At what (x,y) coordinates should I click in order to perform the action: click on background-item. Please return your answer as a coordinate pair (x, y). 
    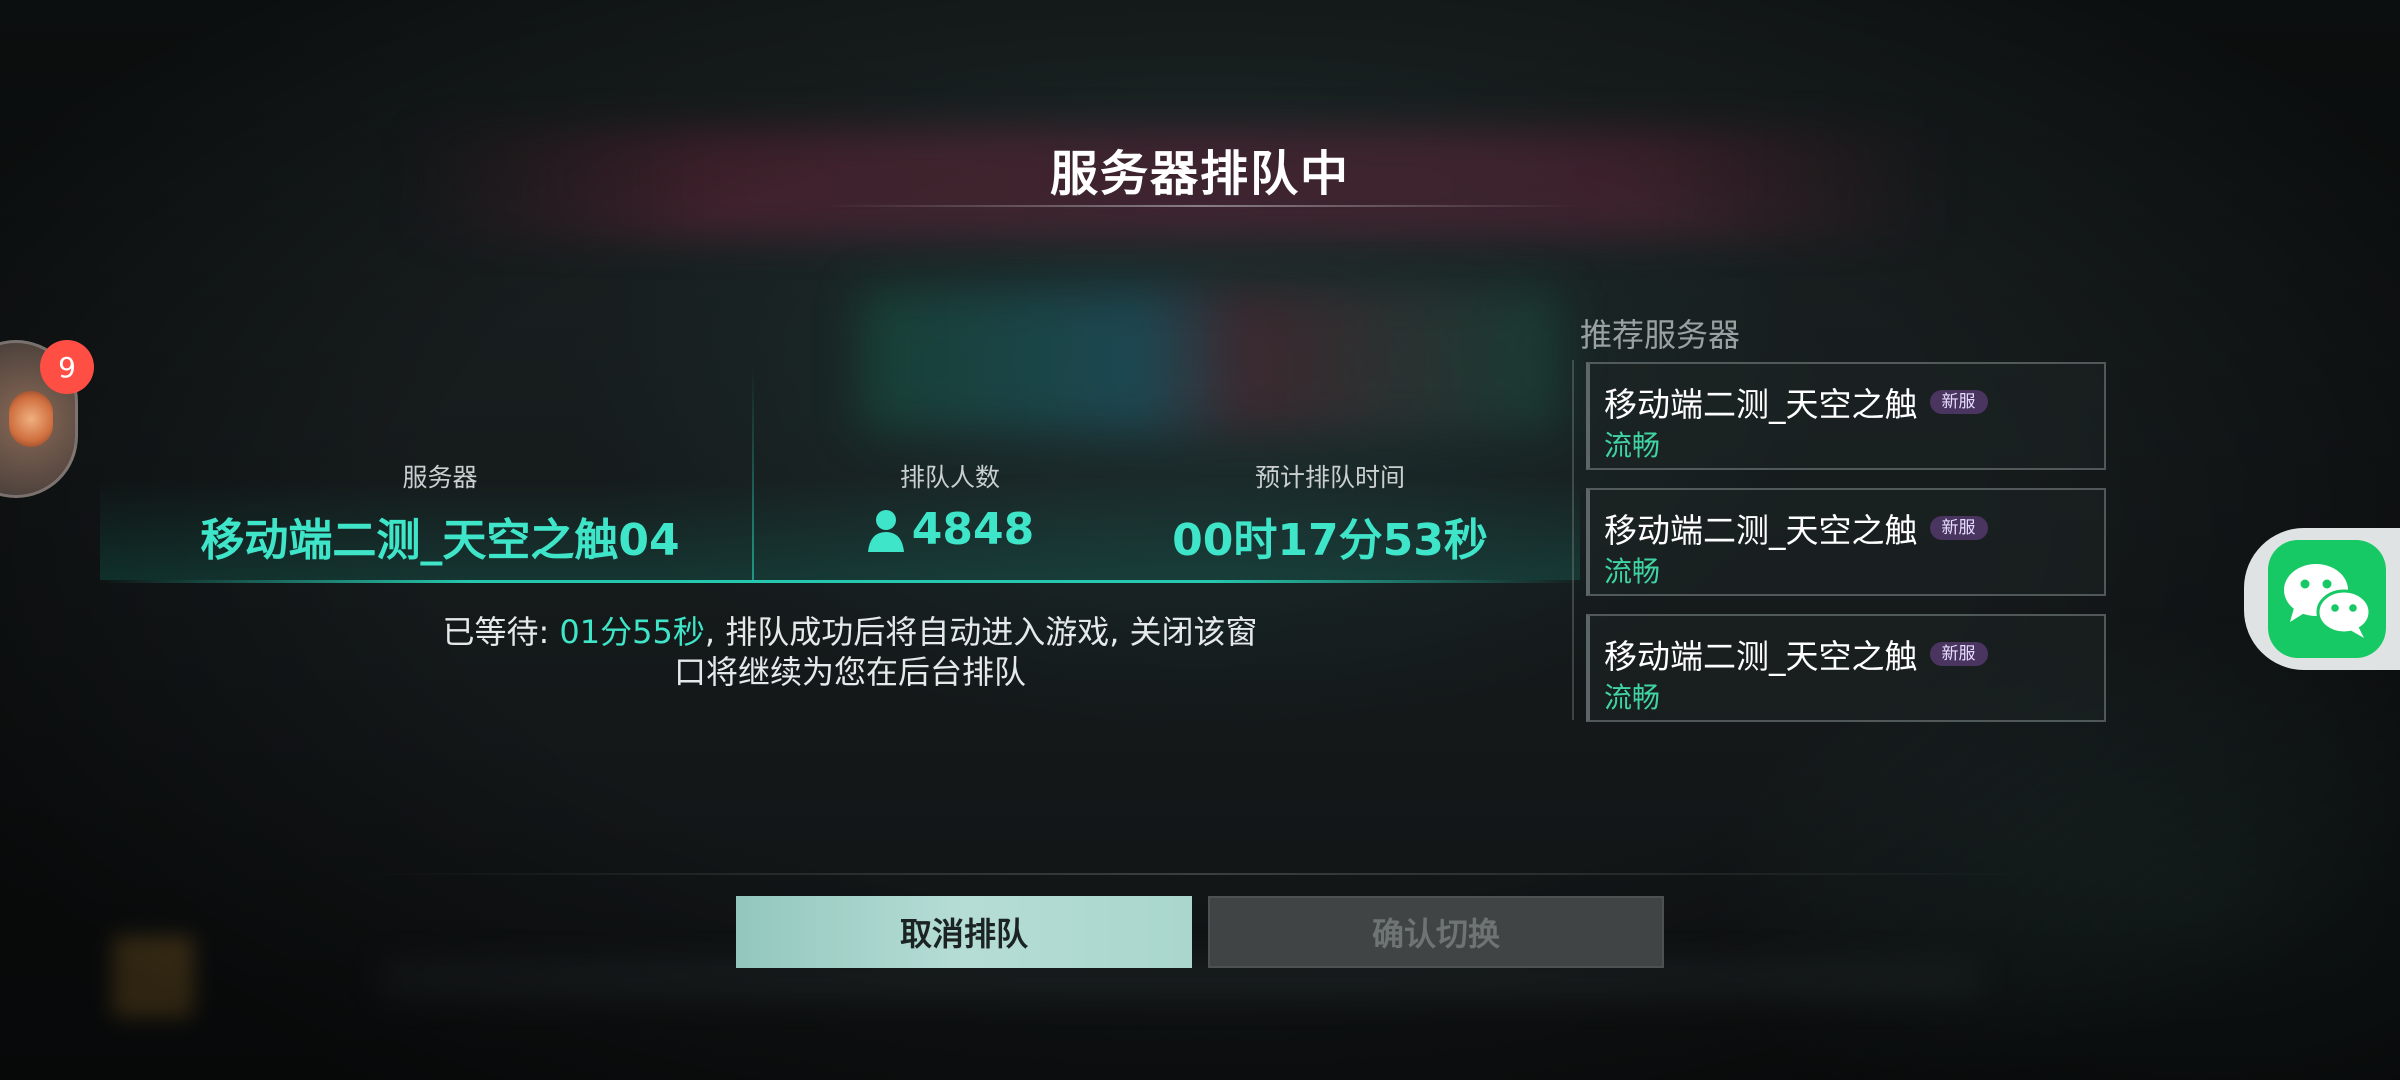
    Looking at the image, I should click on (153, 977).